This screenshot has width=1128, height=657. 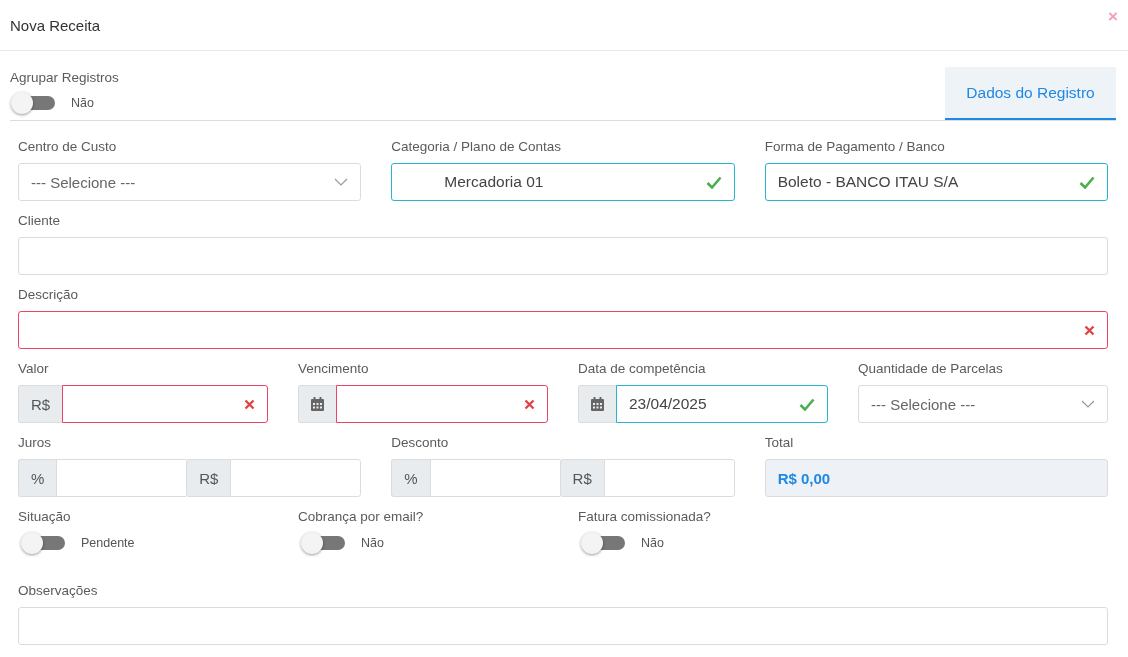 I want to click on field-label: Forma de Pagamento / Banco, so click(x=855, y=146).